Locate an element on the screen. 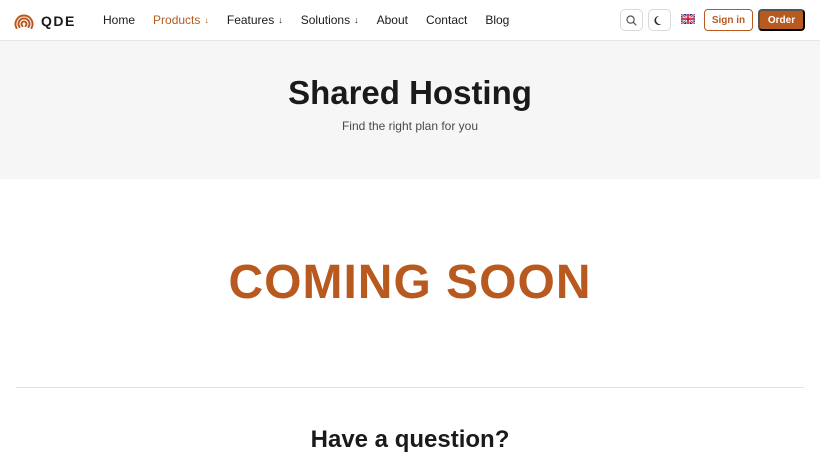 This screenshot has width=820, height=461. uk-flag-icon is located at coordinates (687, 20).